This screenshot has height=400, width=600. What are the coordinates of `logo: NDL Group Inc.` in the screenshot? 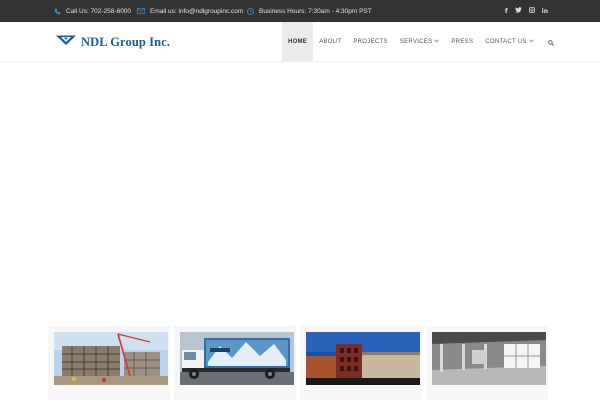 It's located at (112, 42).